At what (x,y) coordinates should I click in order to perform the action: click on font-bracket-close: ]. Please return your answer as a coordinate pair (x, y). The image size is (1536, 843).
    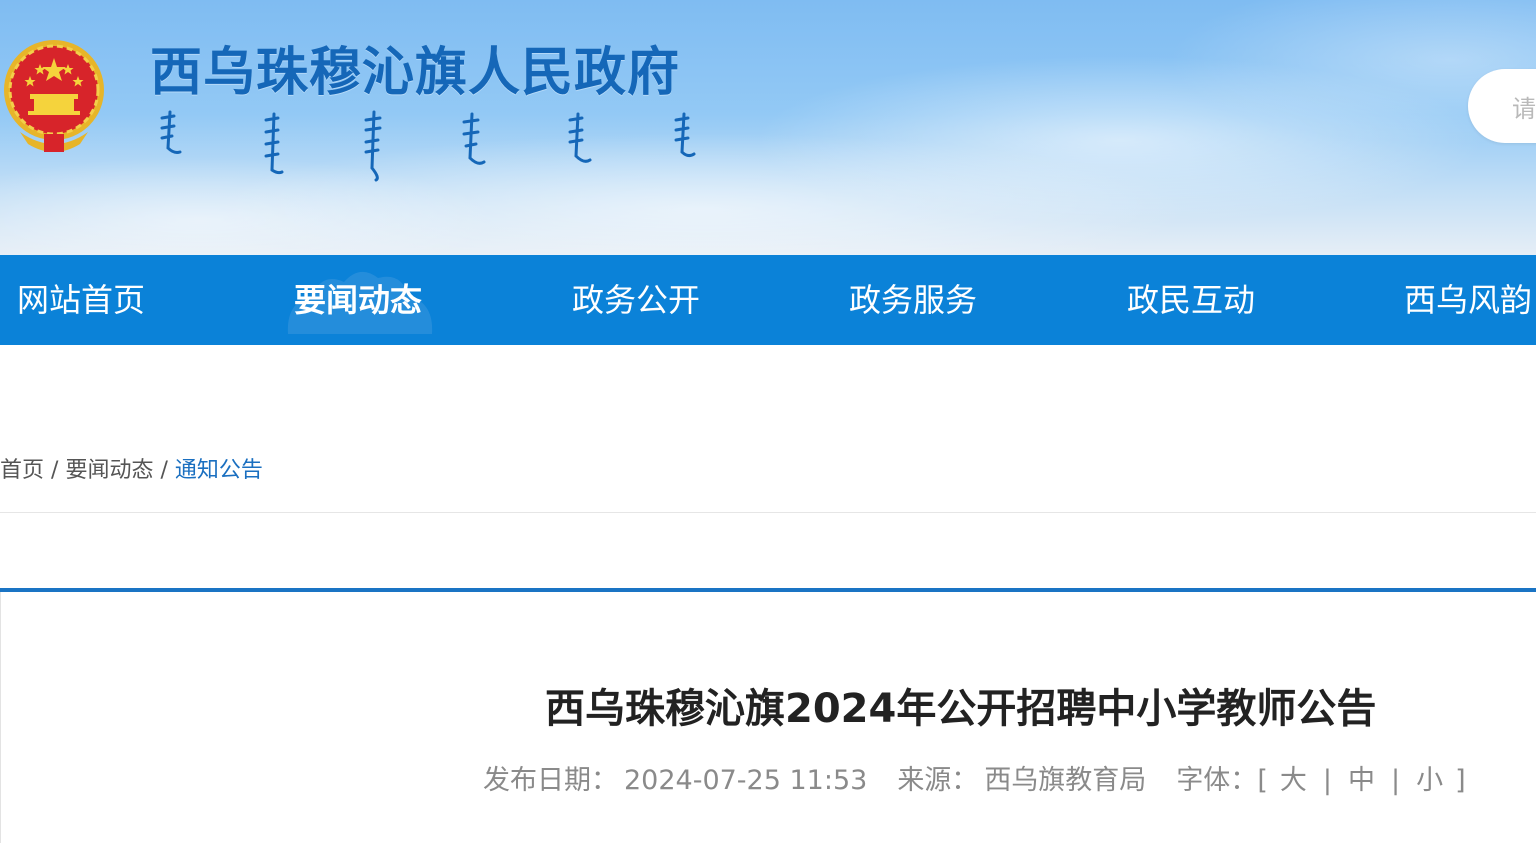
    Looking at the image, I should click on (1460, 780).